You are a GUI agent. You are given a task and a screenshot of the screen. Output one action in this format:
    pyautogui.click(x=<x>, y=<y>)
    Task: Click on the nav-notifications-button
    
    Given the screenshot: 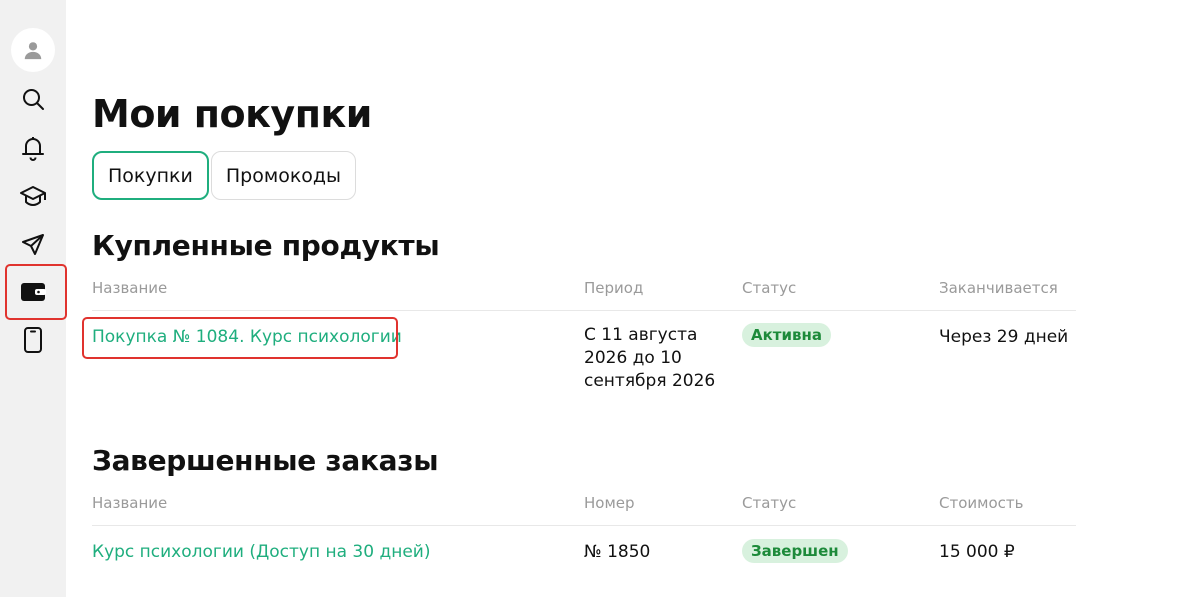 What is the action you would take?
    pyautogui.click(x=33, y=148)
    